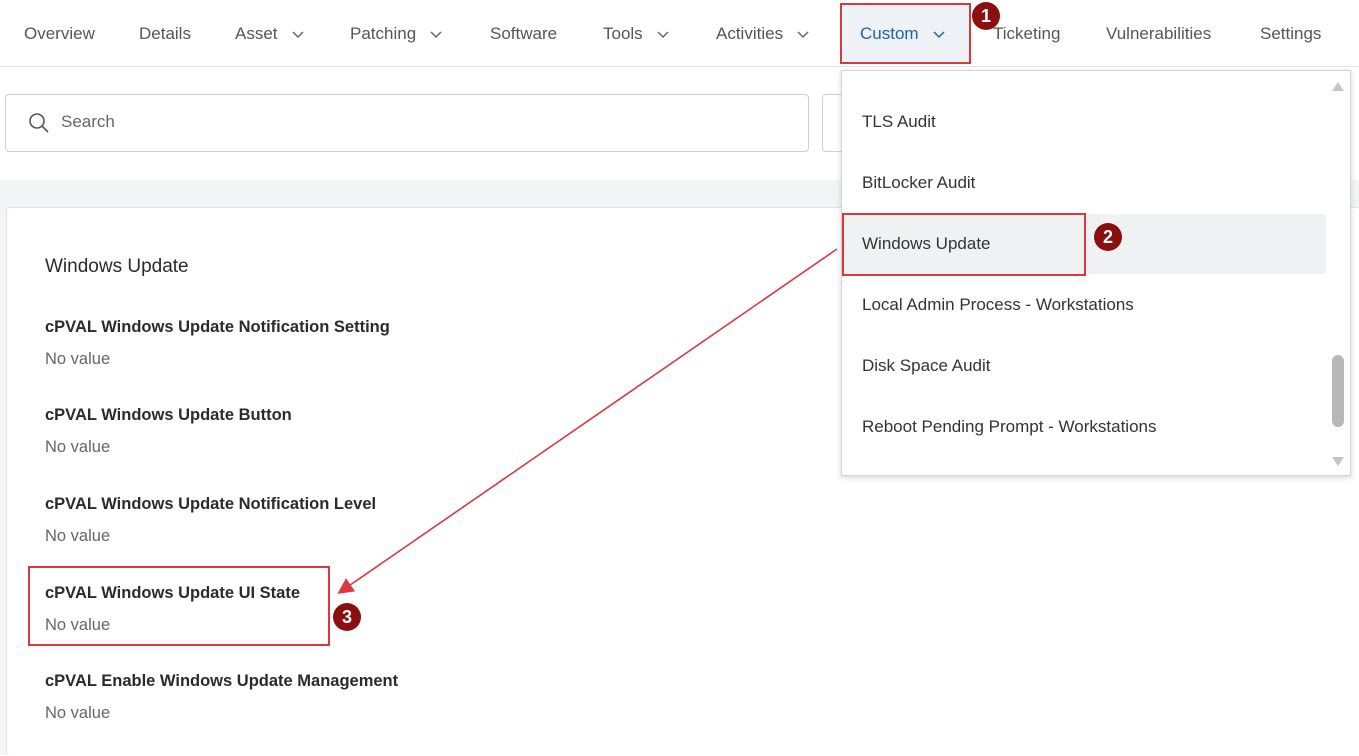 This screenshot has height=756, width=1359. I want to click on field-label: cPVAL Windows Update Button, so click(168, 415).